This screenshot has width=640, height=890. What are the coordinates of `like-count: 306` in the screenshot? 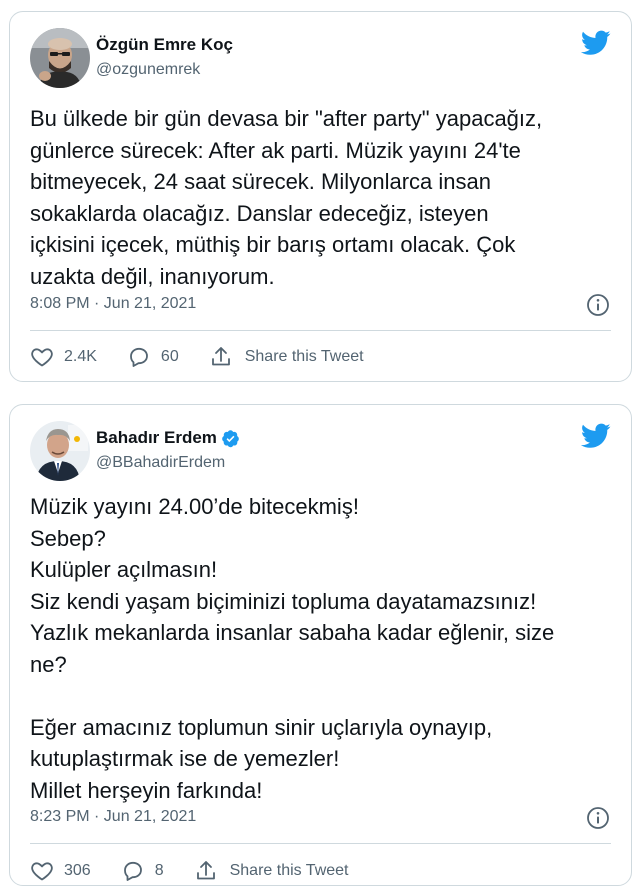 It's located at (77, 870).